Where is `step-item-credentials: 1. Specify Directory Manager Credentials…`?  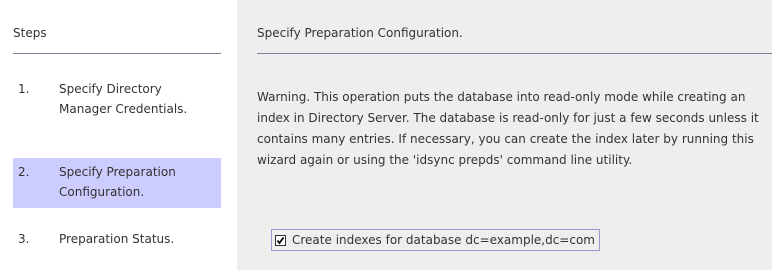
step-item-credentials: 1. Specify Directory Manager Credentials… is located at coordinates (117, 109).